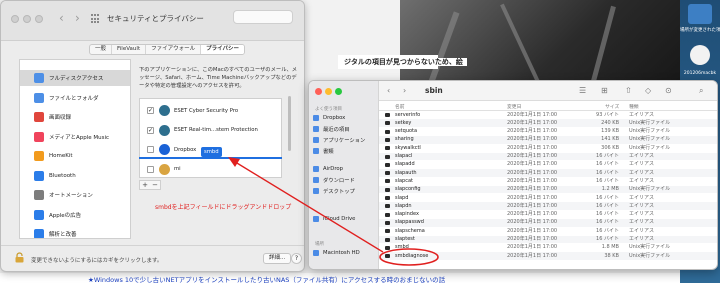 Image resolution: width=720 pixels, height=283 pixels. What do you see at coordinates (628, 90) in the screenshot?
I see `share-icon: ⇧` at bounding box center [628, 90].